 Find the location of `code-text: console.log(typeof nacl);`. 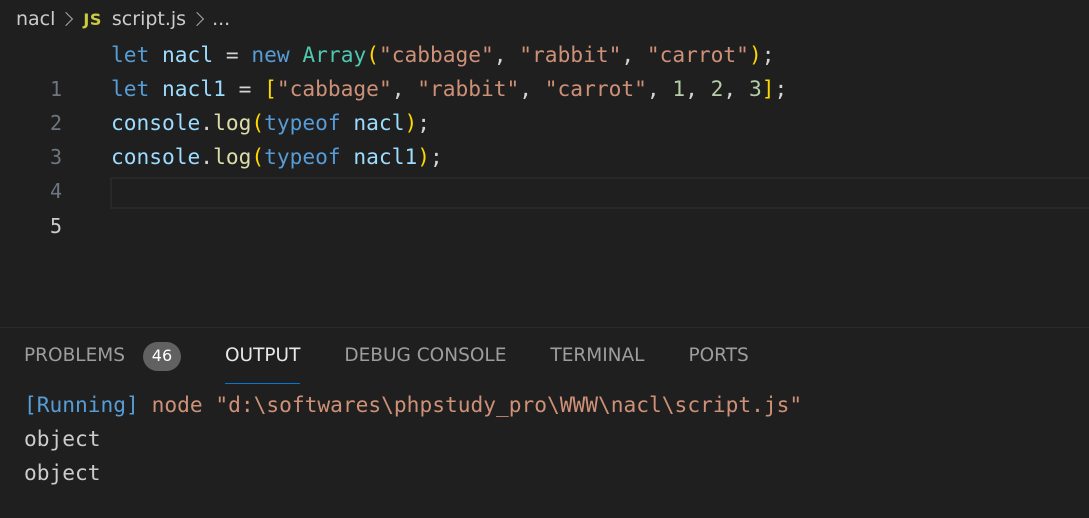

code-text: console.log(typeof nacl); is located at coordinates (270, 122).